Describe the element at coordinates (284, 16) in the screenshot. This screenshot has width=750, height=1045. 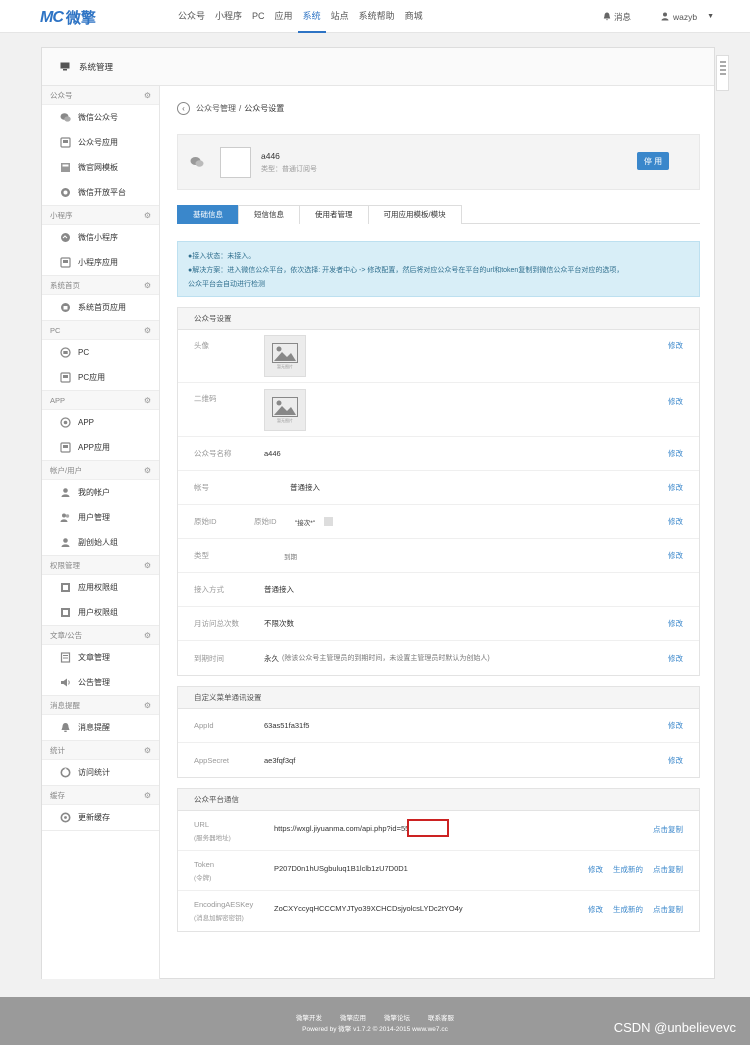
I see `nav-item-apps: 应用` at that location.